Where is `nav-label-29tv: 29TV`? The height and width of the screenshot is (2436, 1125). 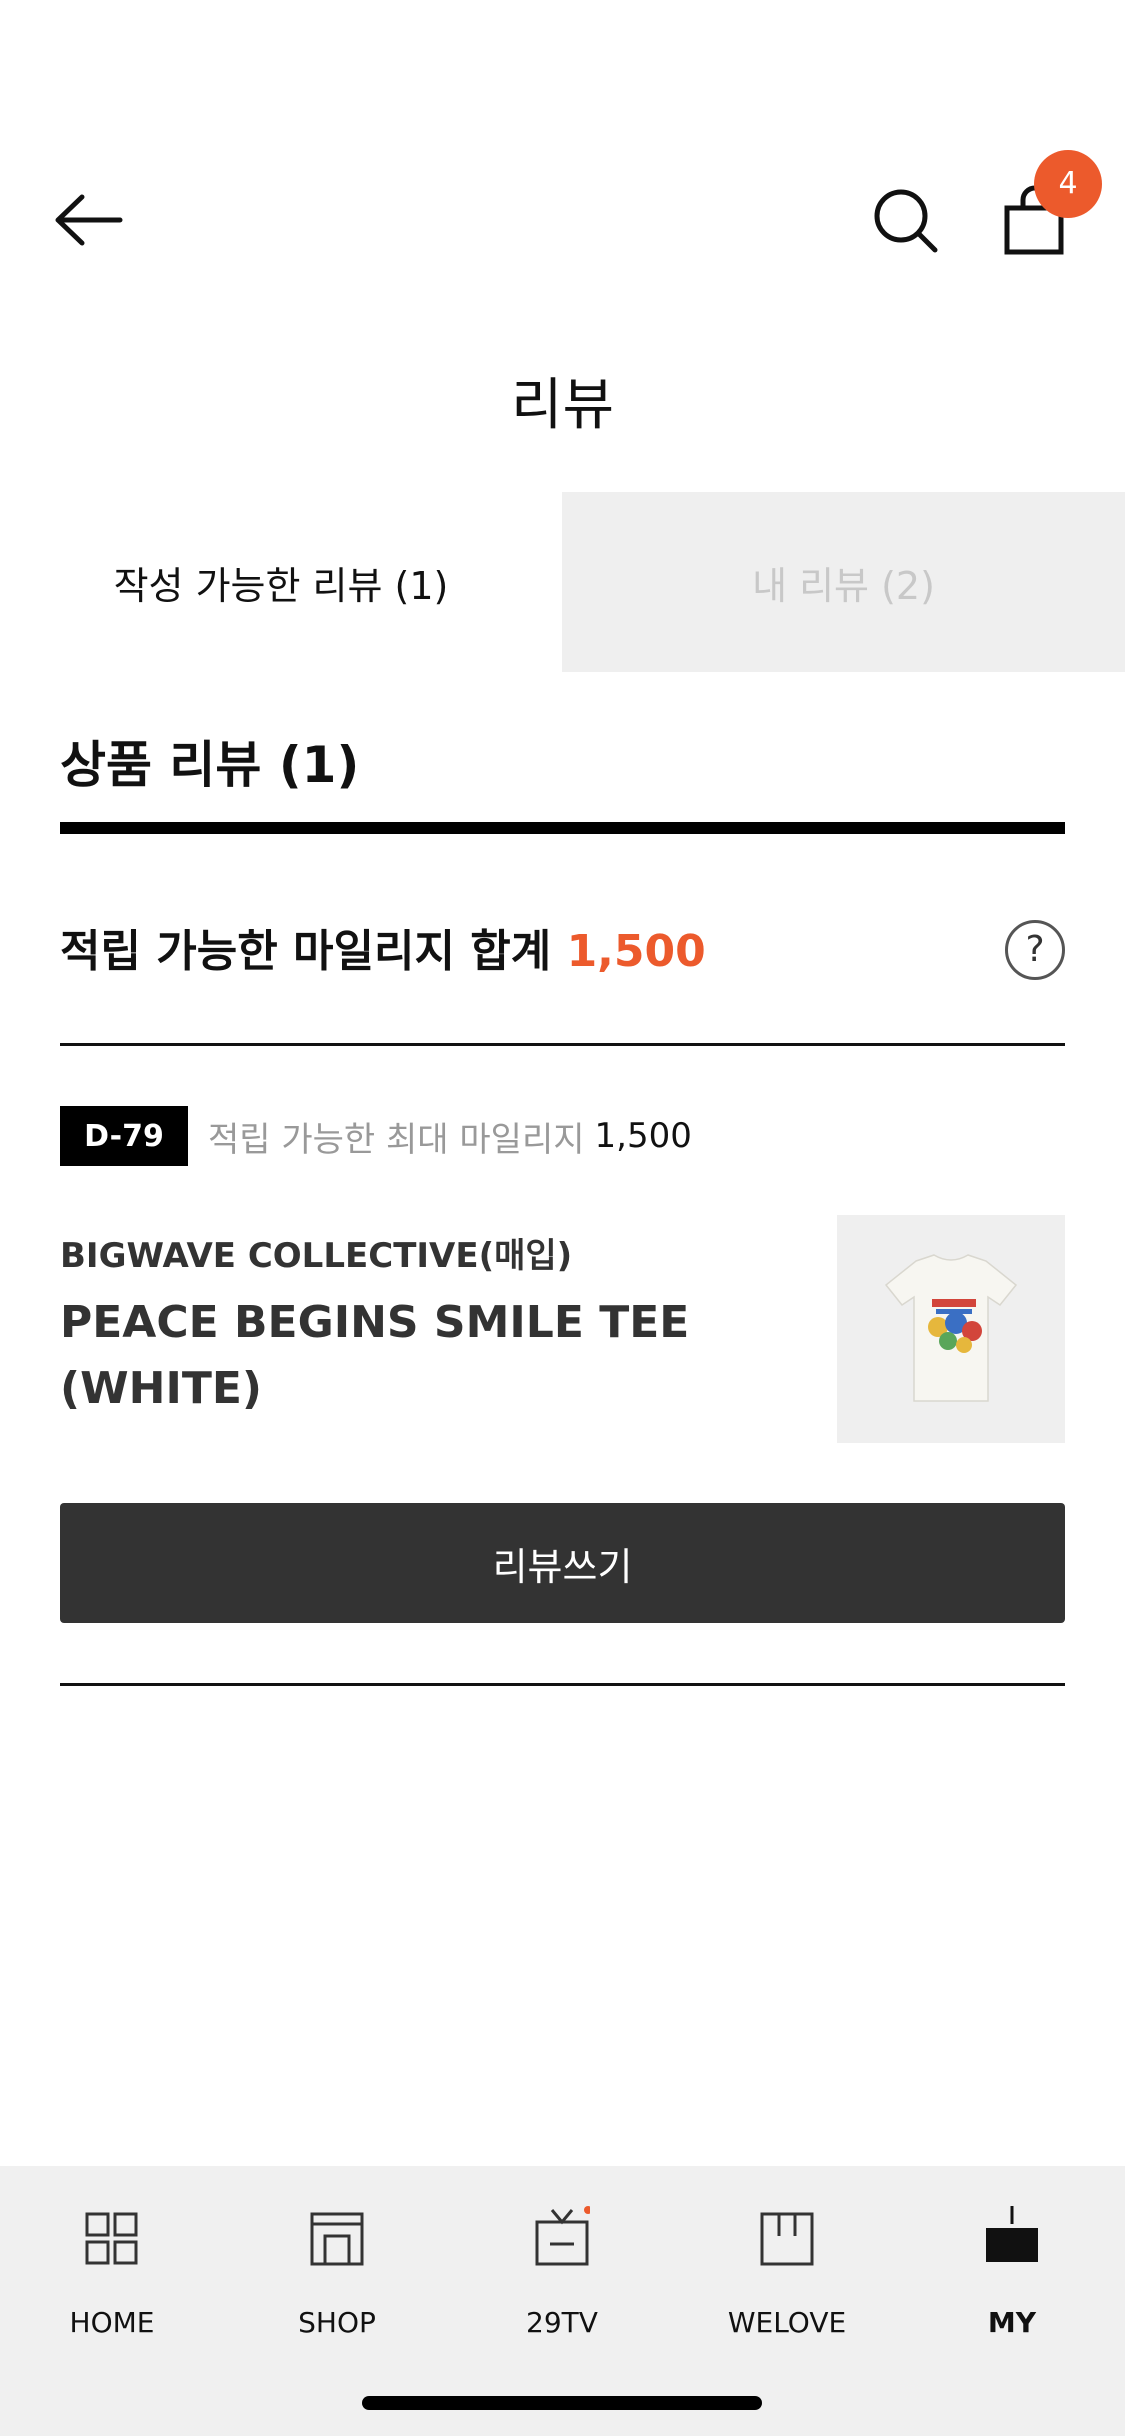
nav-label-29tv: 29TV is located at coordinates (562, 2322).